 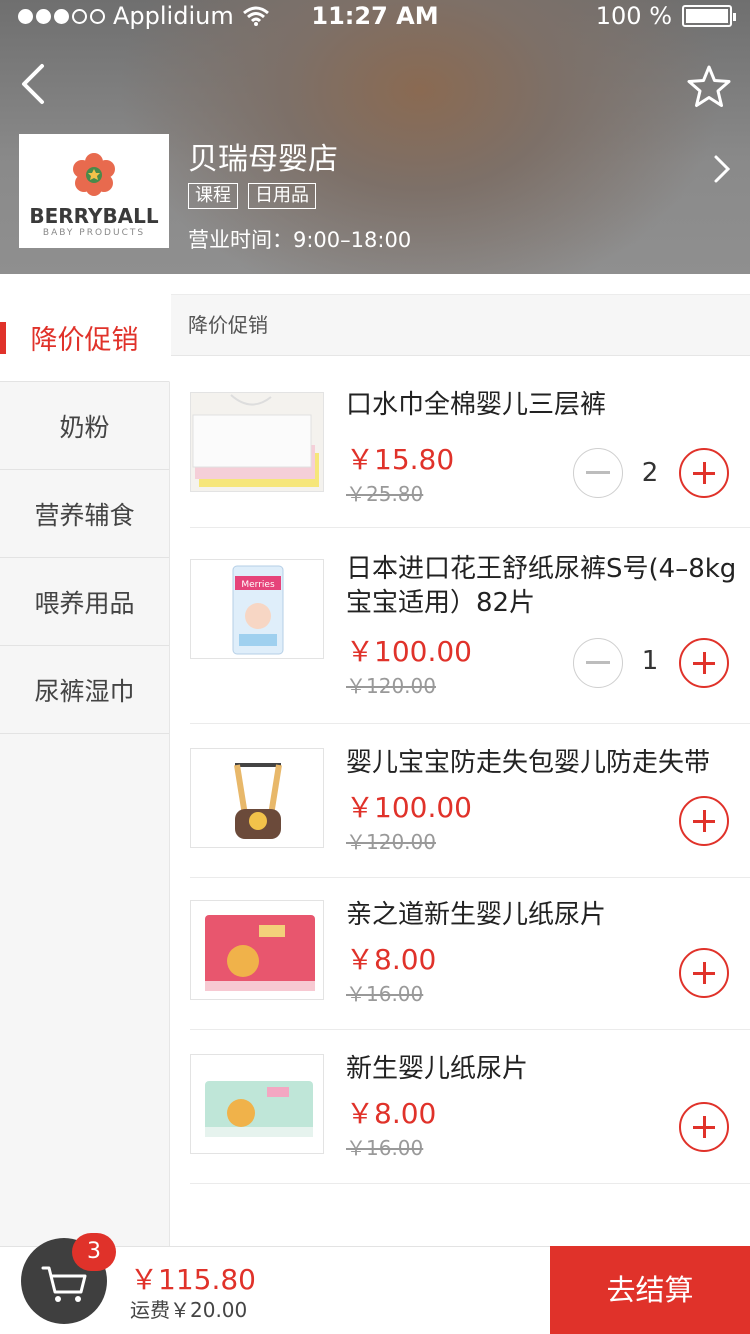 I want to click on store-tags: 课程 日用品, so click(x=252, y=196).